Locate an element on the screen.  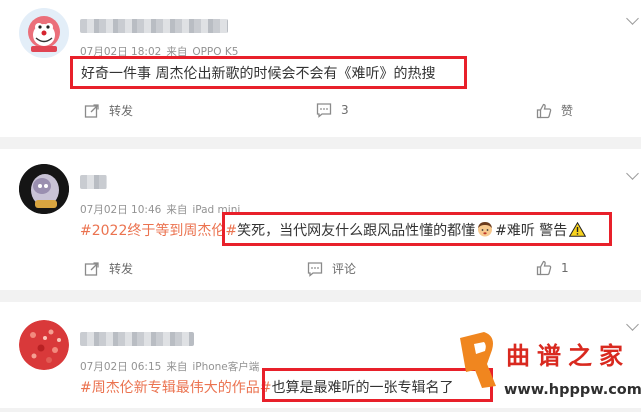
like-button: 1 is located at coordinates (552, 268).